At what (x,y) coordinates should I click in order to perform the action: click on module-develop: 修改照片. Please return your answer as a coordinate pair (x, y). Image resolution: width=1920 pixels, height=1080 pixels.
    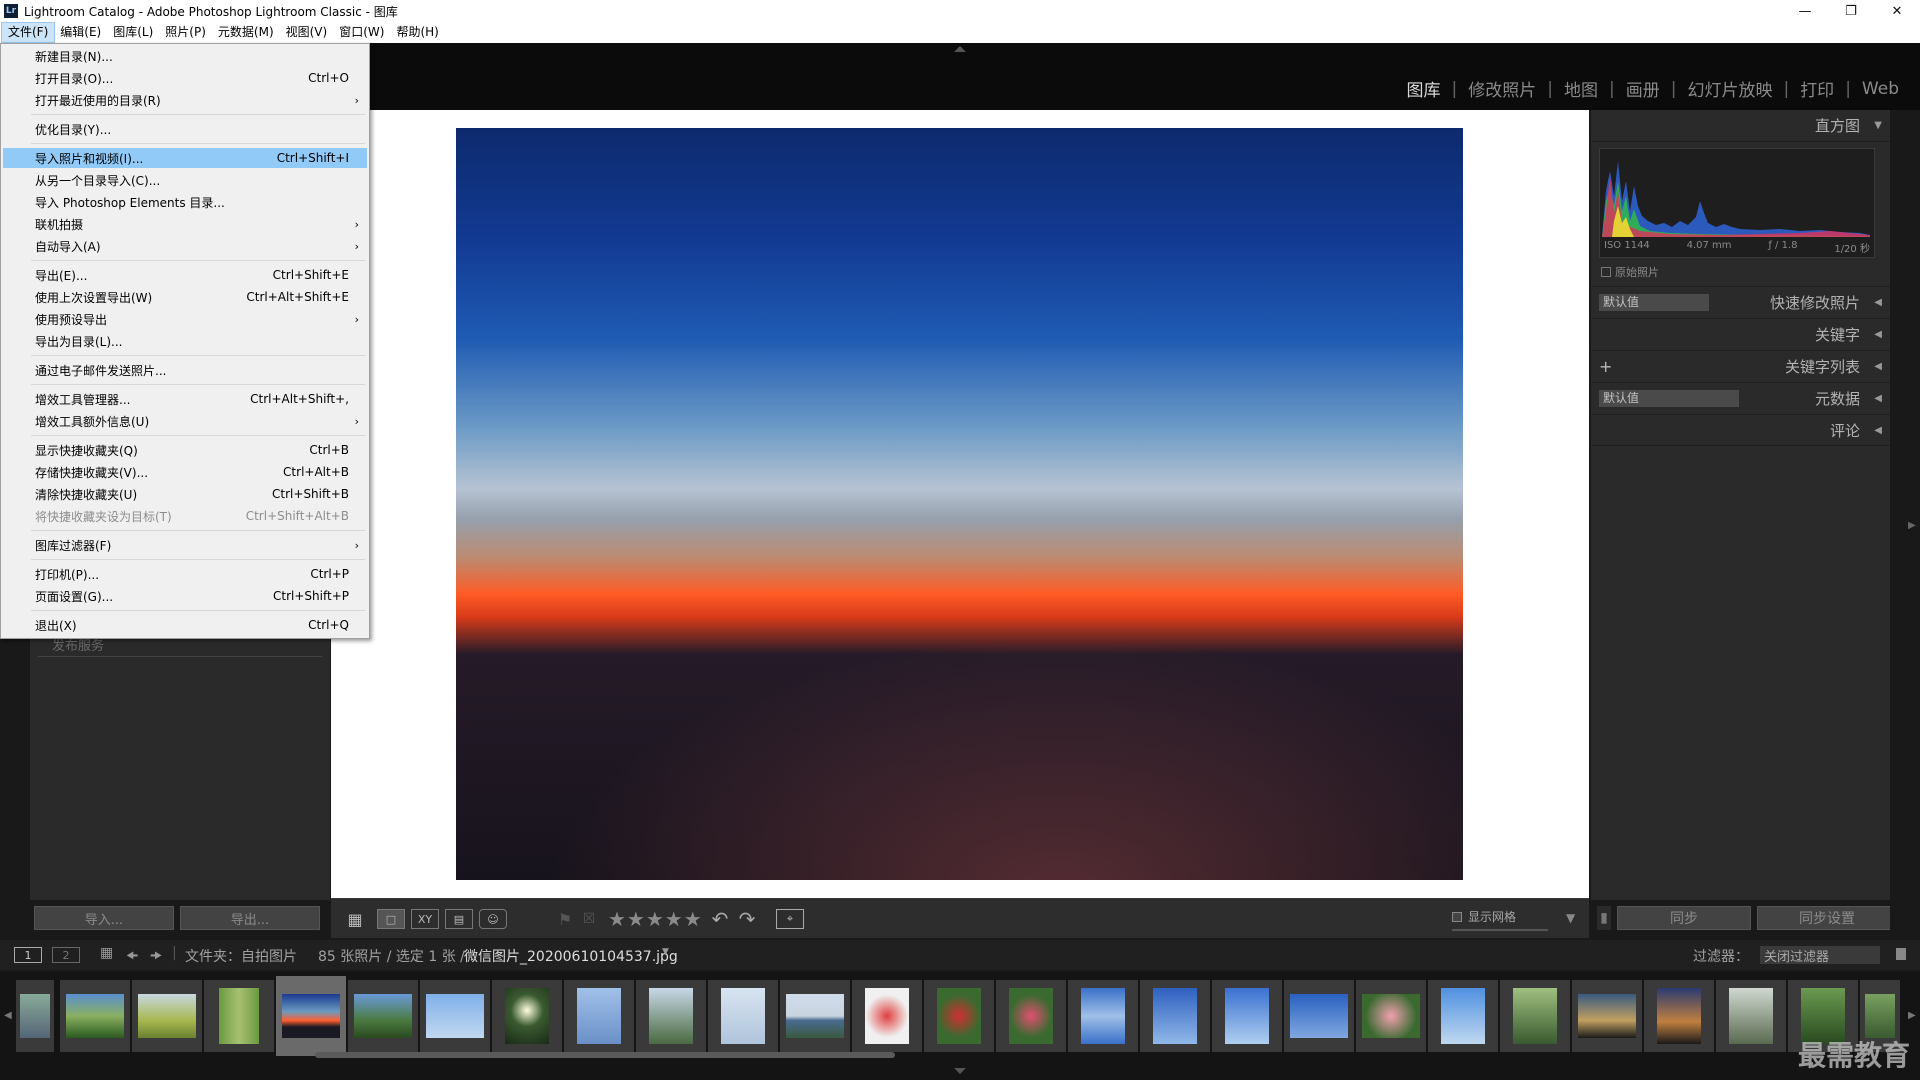
    Looking at the image, I should click on (1502, 88).